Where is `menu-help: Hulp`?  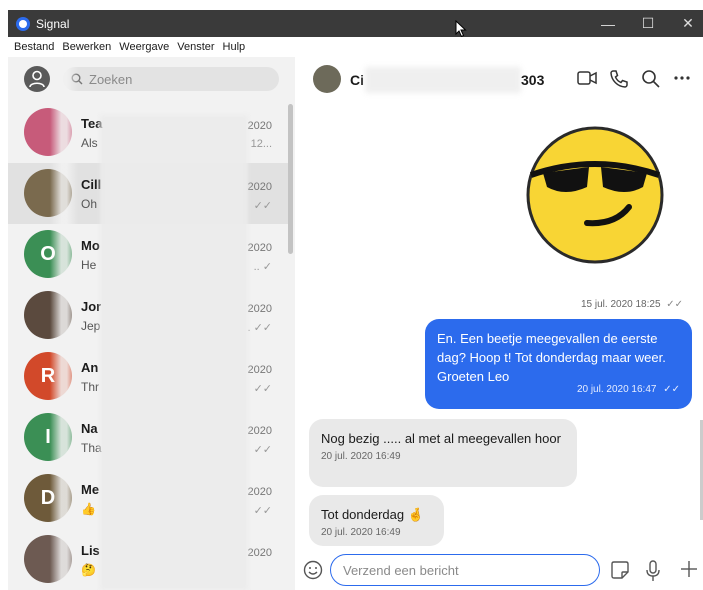
menu-help: Hulp is located at coordinates (234, 47).